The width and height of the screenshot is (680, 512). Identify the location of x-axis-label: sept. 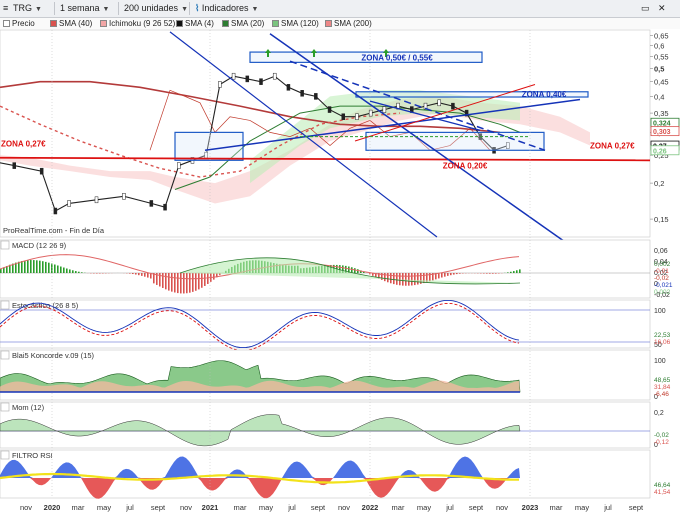
(158, 507).